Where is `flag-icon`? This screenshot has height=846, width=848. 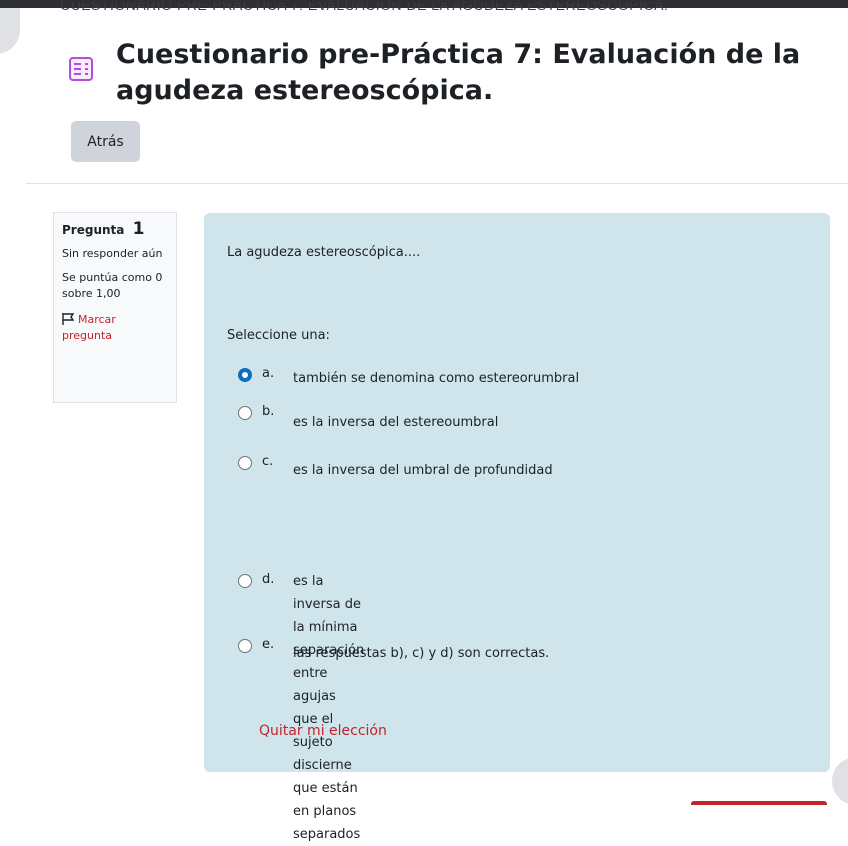
flag-icon is located at coordinates (68, 319).